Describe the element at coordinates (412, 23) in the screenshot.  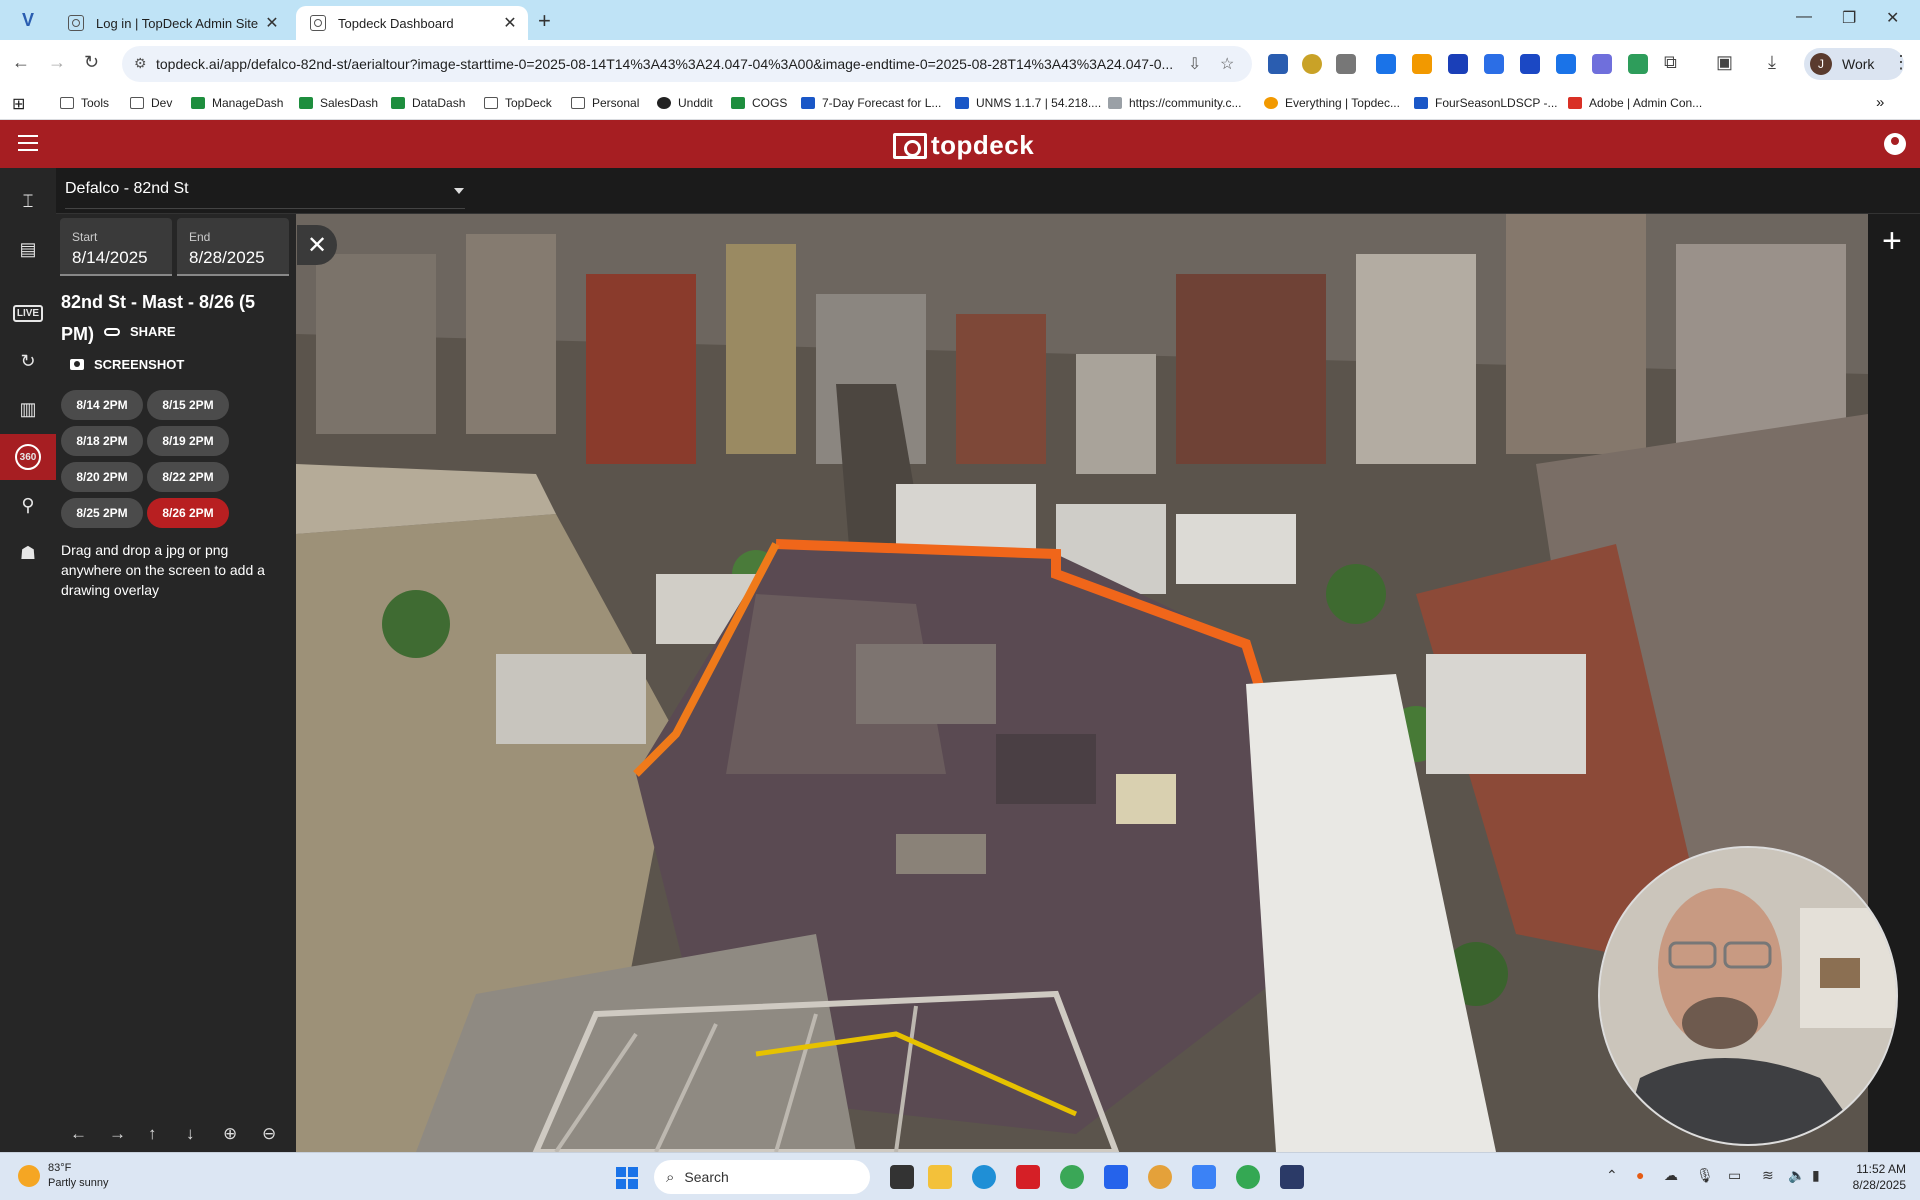
I see `tab-topdeck-dashboard: Topdeck Dashboard ✕` at that location.